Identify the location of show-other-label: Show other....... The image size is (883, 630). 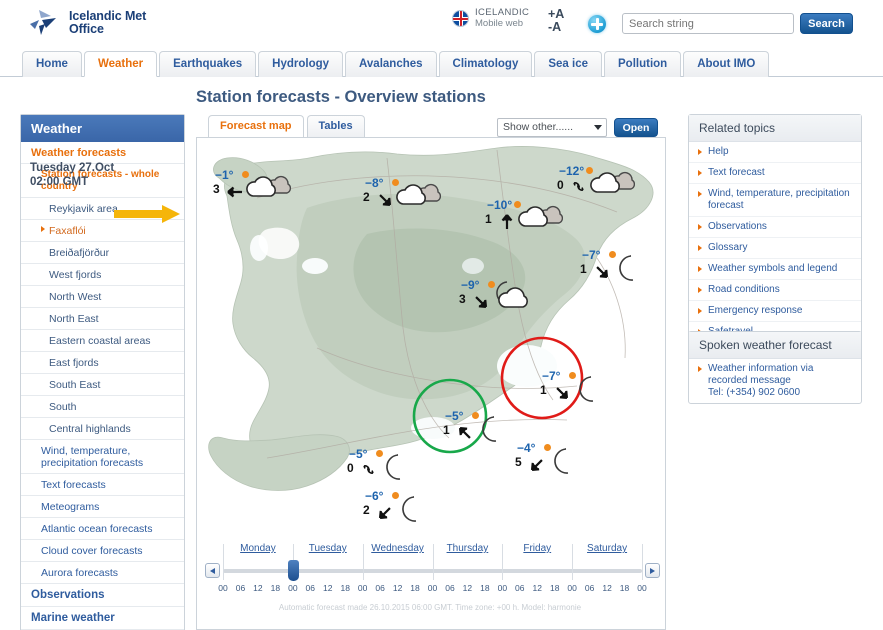
(538, 127).